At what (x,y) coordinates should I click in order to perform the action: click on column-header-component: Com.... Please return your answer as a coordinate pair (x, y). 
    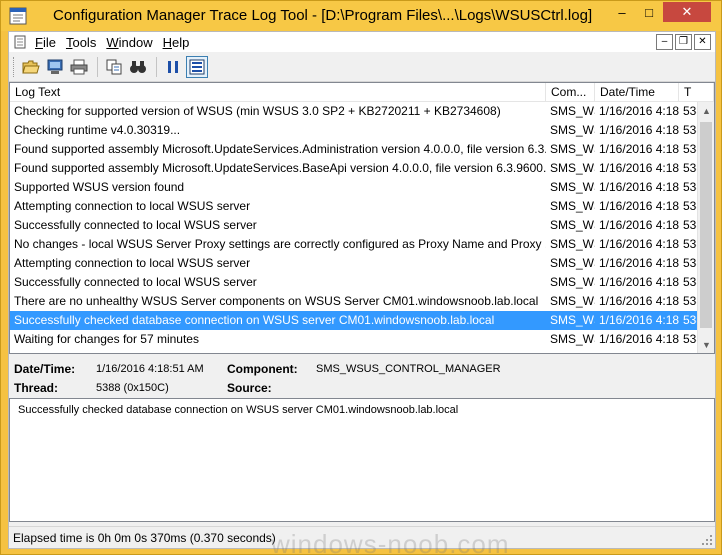
    Looking at the image, I should click on (570, 92).